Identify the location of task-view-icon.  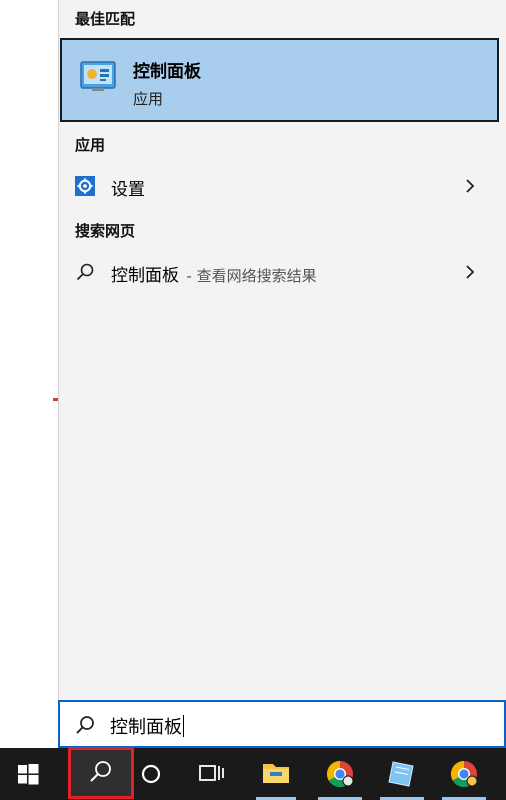
(211, 774).